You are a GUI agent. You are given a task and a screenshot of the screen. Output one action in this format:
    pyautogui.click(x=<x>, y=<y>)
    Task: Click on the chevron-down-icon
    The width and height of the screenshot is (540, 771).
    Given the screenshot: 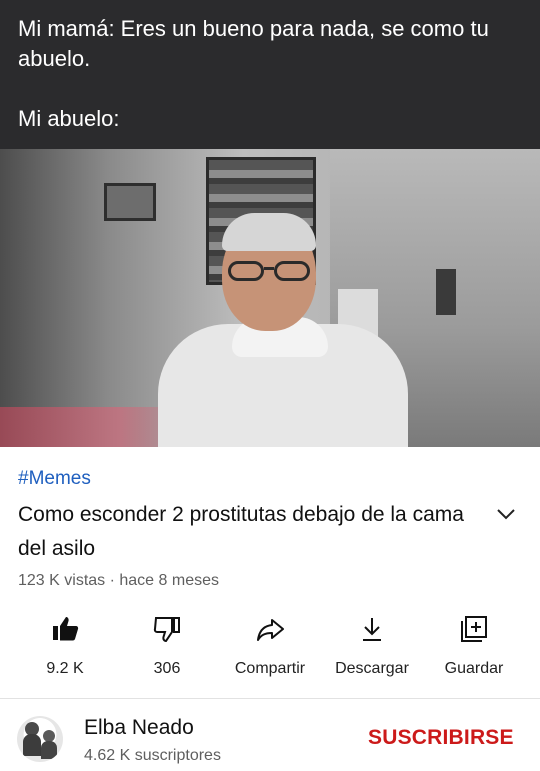 What is the action you would take?
    pyautogui.click(x=506, y=514)
    